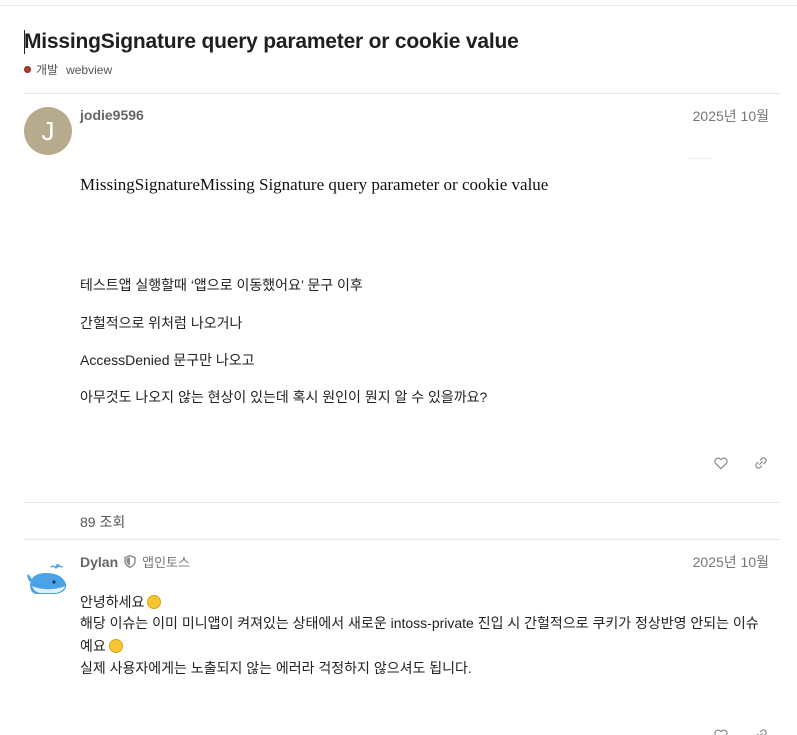 The height and width of the screenshot is (735, 797). I want to click on topic-tags: 개발 webview, so click(72, 69).